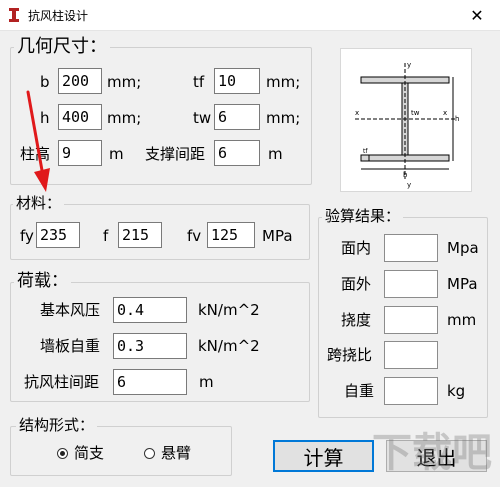 The height and width of the screenshot is (487, 500). I want to click on load-group-title: 荷载：, so click(42, 281).